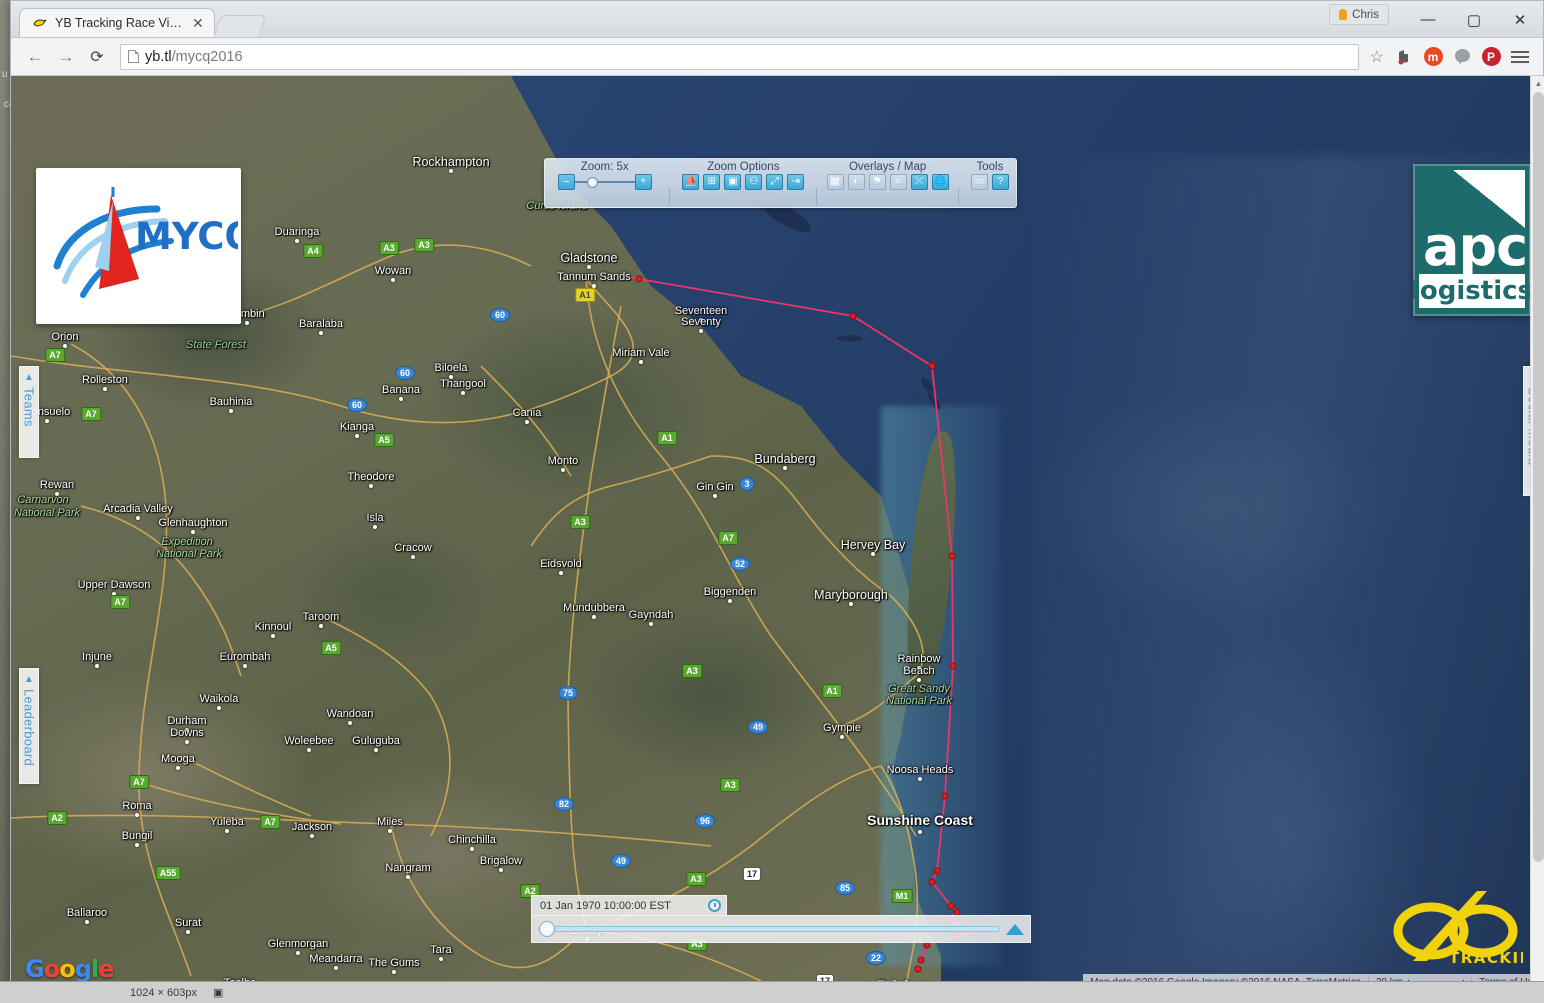 The height and width of the screenshot is (1003, 1544). I want to click on tracks-overlay-icon: ⤬, so click(919, 182).